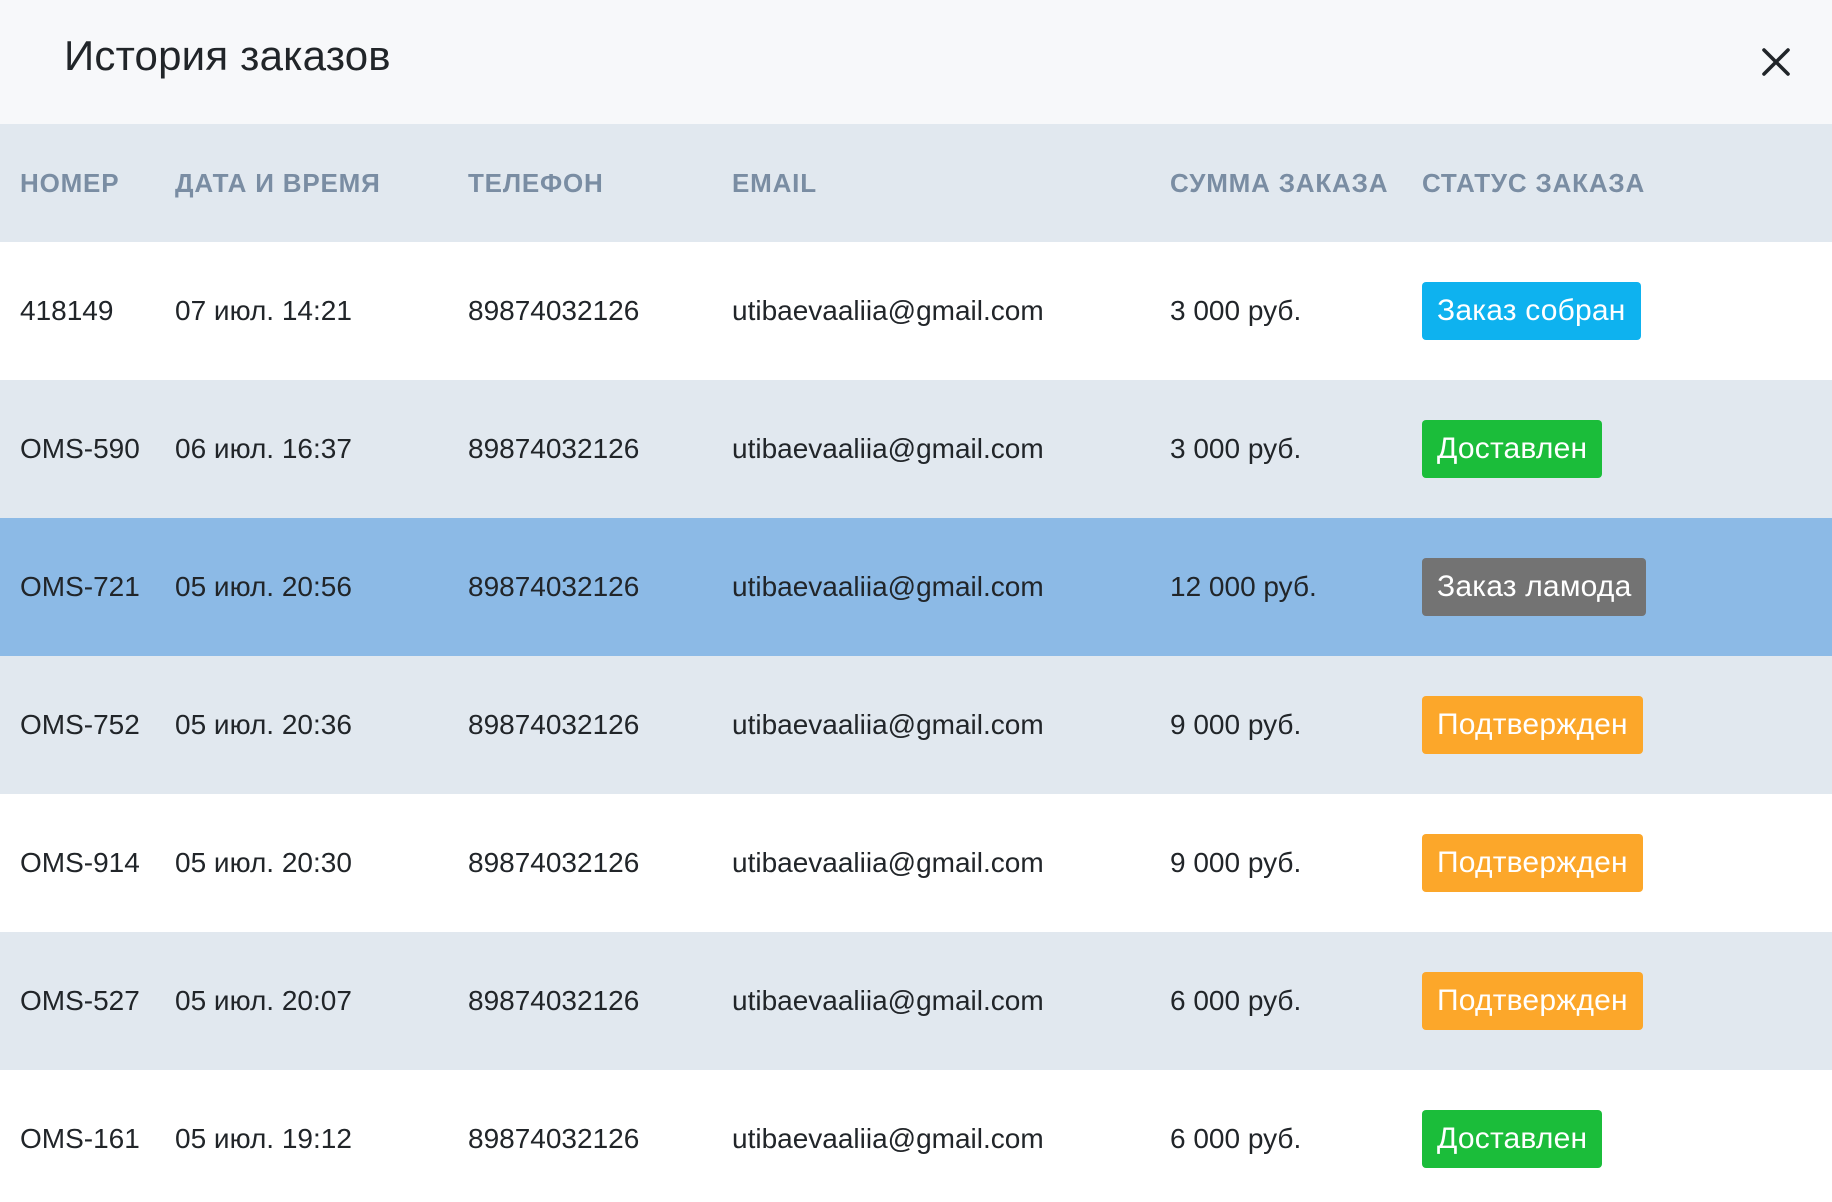 The width and height of the screenshot is (1832, 1202). What do you see at coordinates (263, 586) in the screenshot?
I see `cell-datetime: 05 июл. 20:56` at bounding box center [263, 586].